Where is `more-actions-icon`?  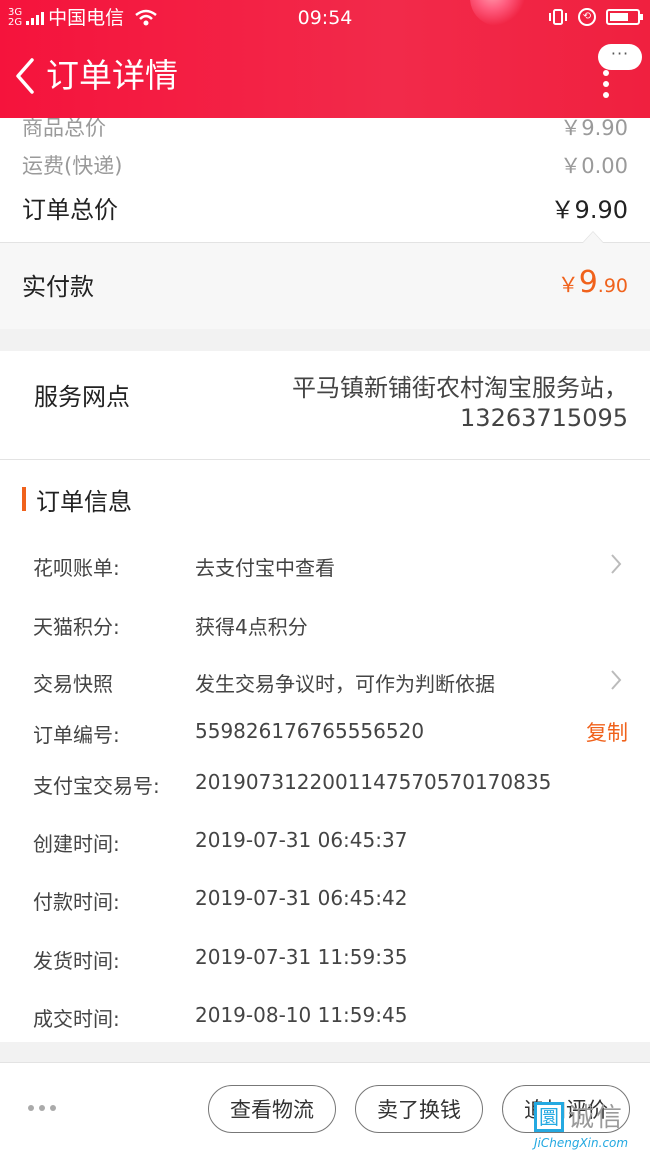 more-actions-icon is located at coordinates (42, 1108).